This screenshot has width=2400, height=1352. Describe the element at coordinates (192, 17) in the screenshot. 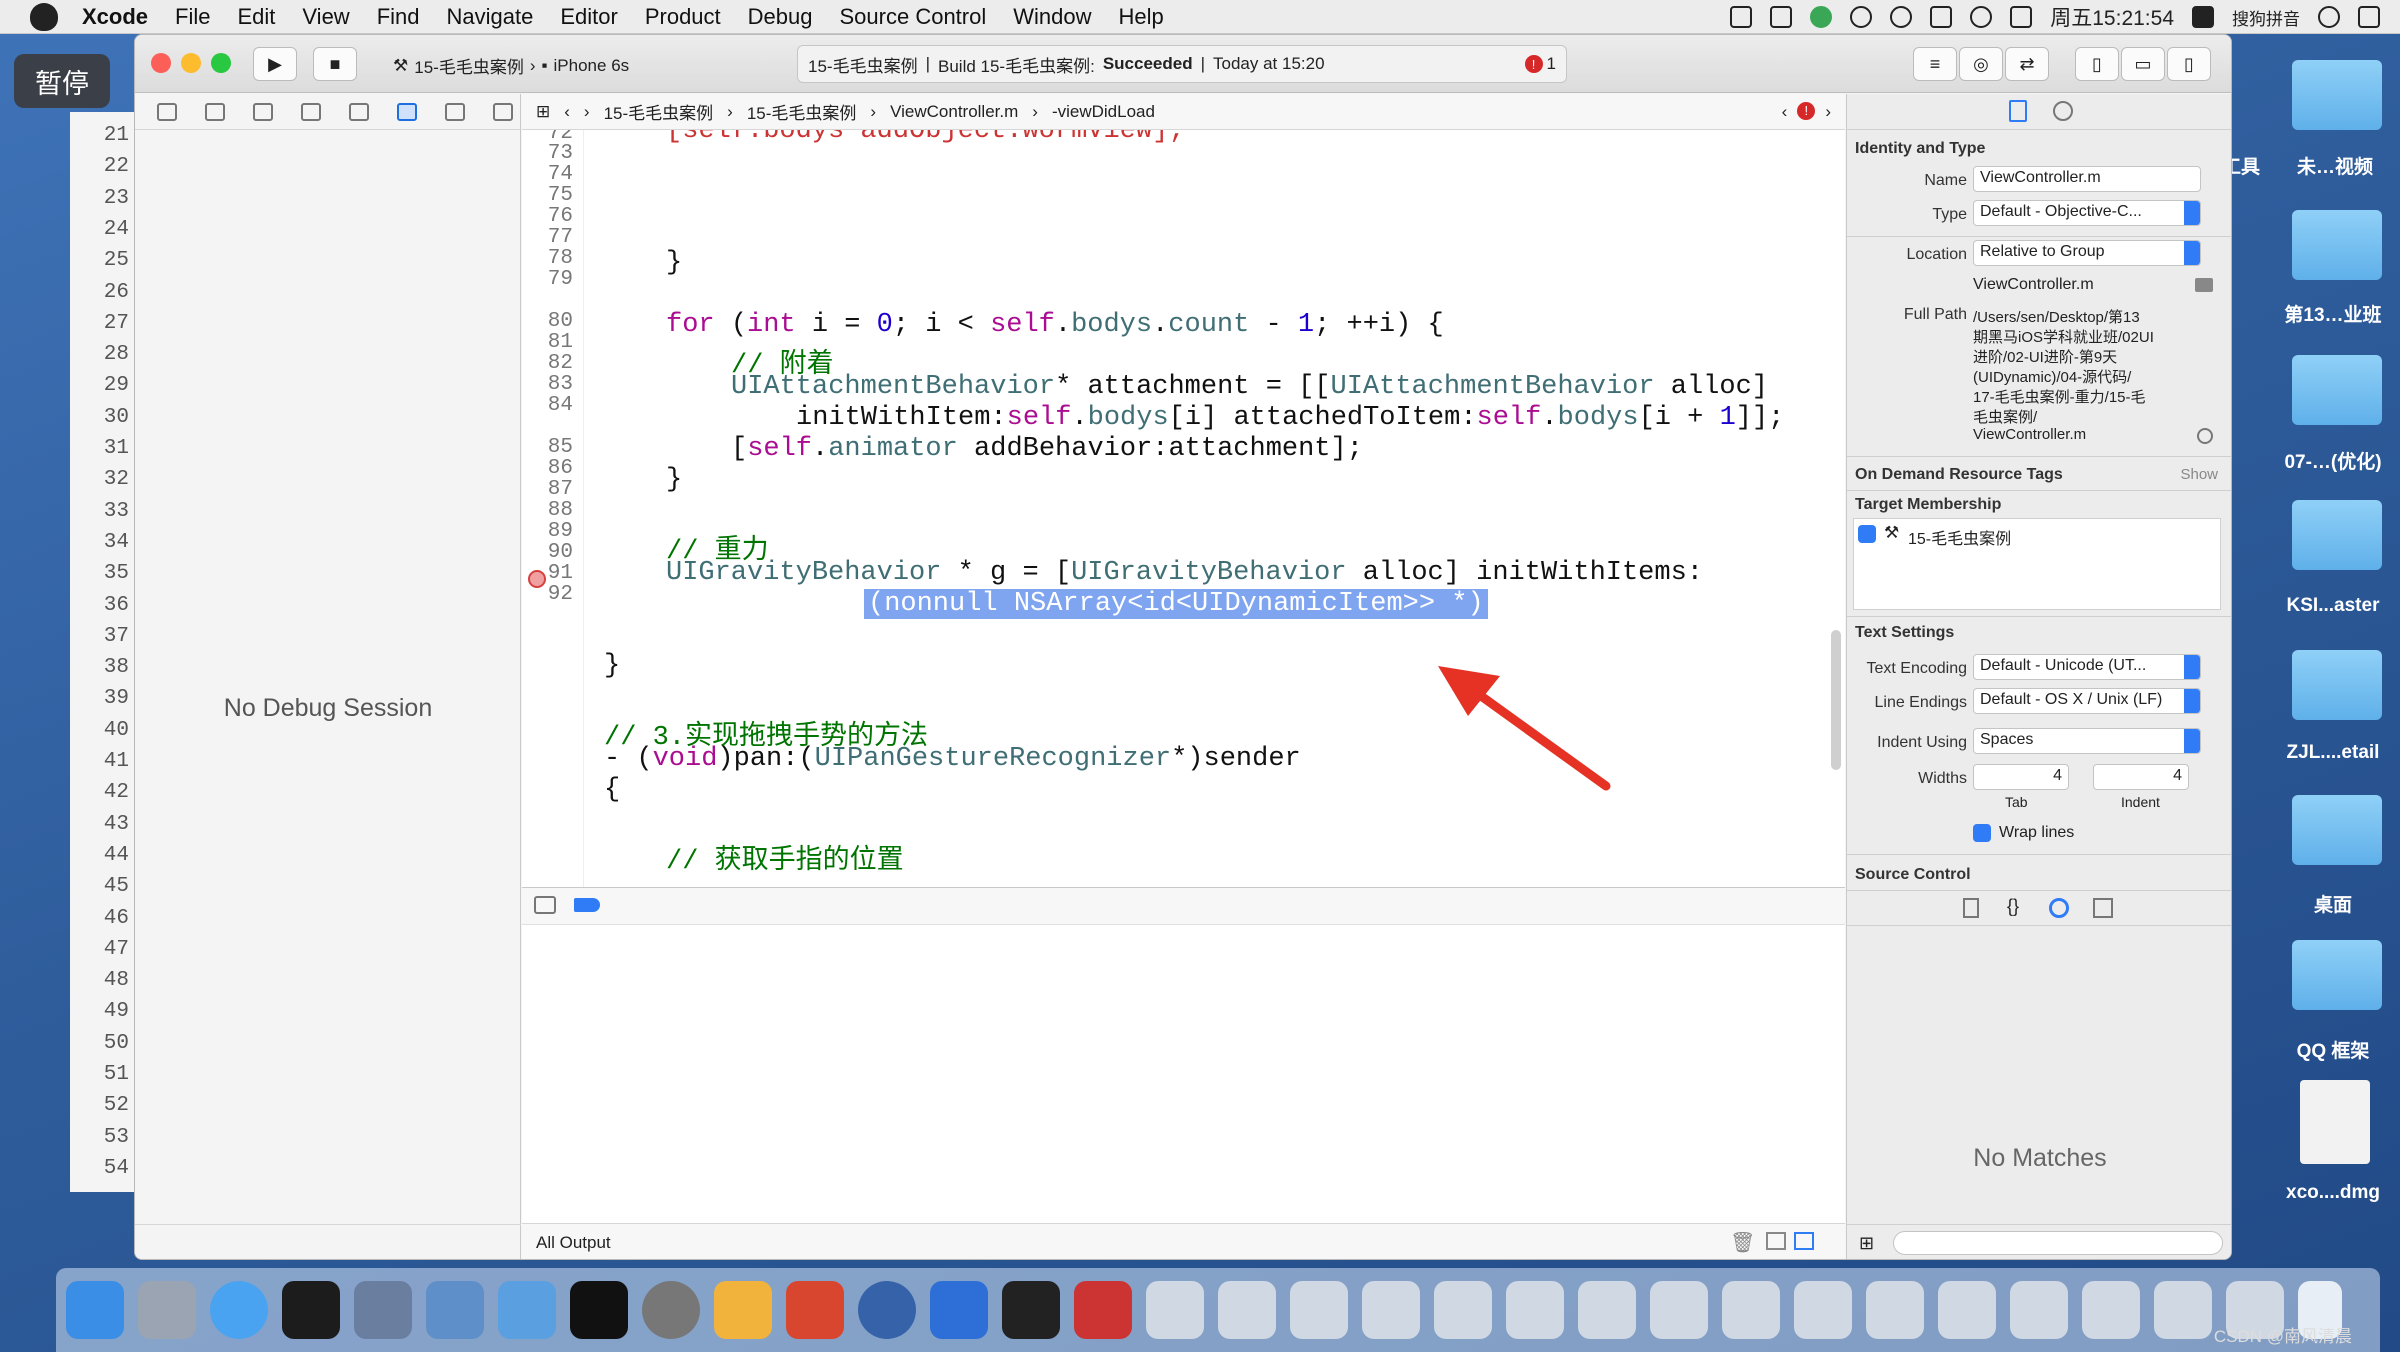

I see `menu-file: File` at that location.